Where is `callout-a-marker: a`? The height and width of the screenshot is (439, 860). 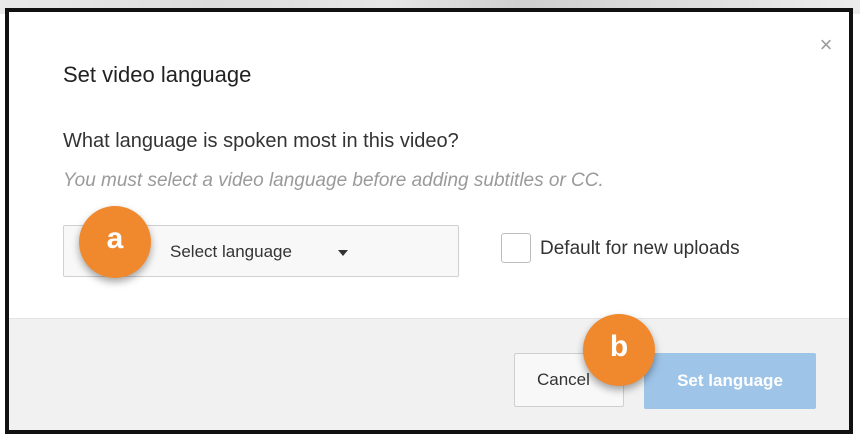
callout-a-marker: a is located at coordinates (115, 242).